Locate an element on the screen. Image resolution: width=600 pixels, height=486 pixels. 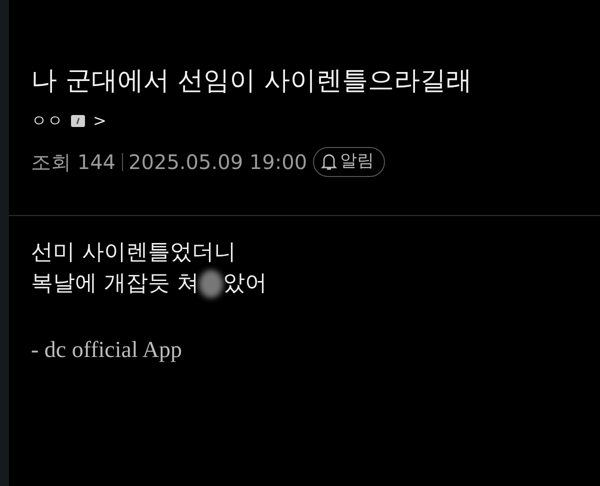
post-datetime: 2025.05.09 19:00 is located at coordinates (218, 162).